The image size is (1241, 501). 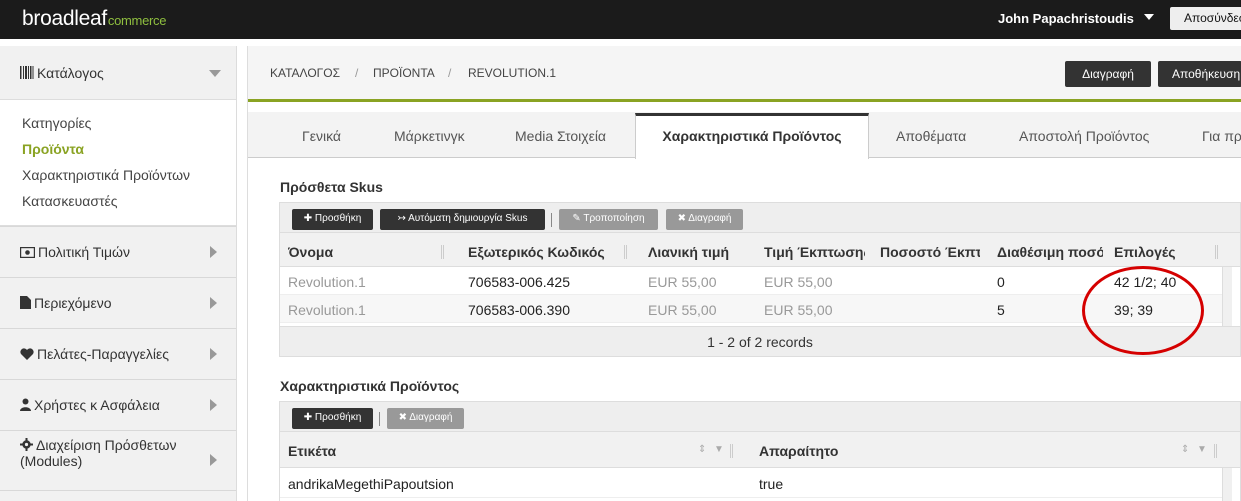 What do you see at coordinates (338, 218) in the screenshot?
I see `skus-add-label: Προσθήκη` at bounding box center [338, 218].